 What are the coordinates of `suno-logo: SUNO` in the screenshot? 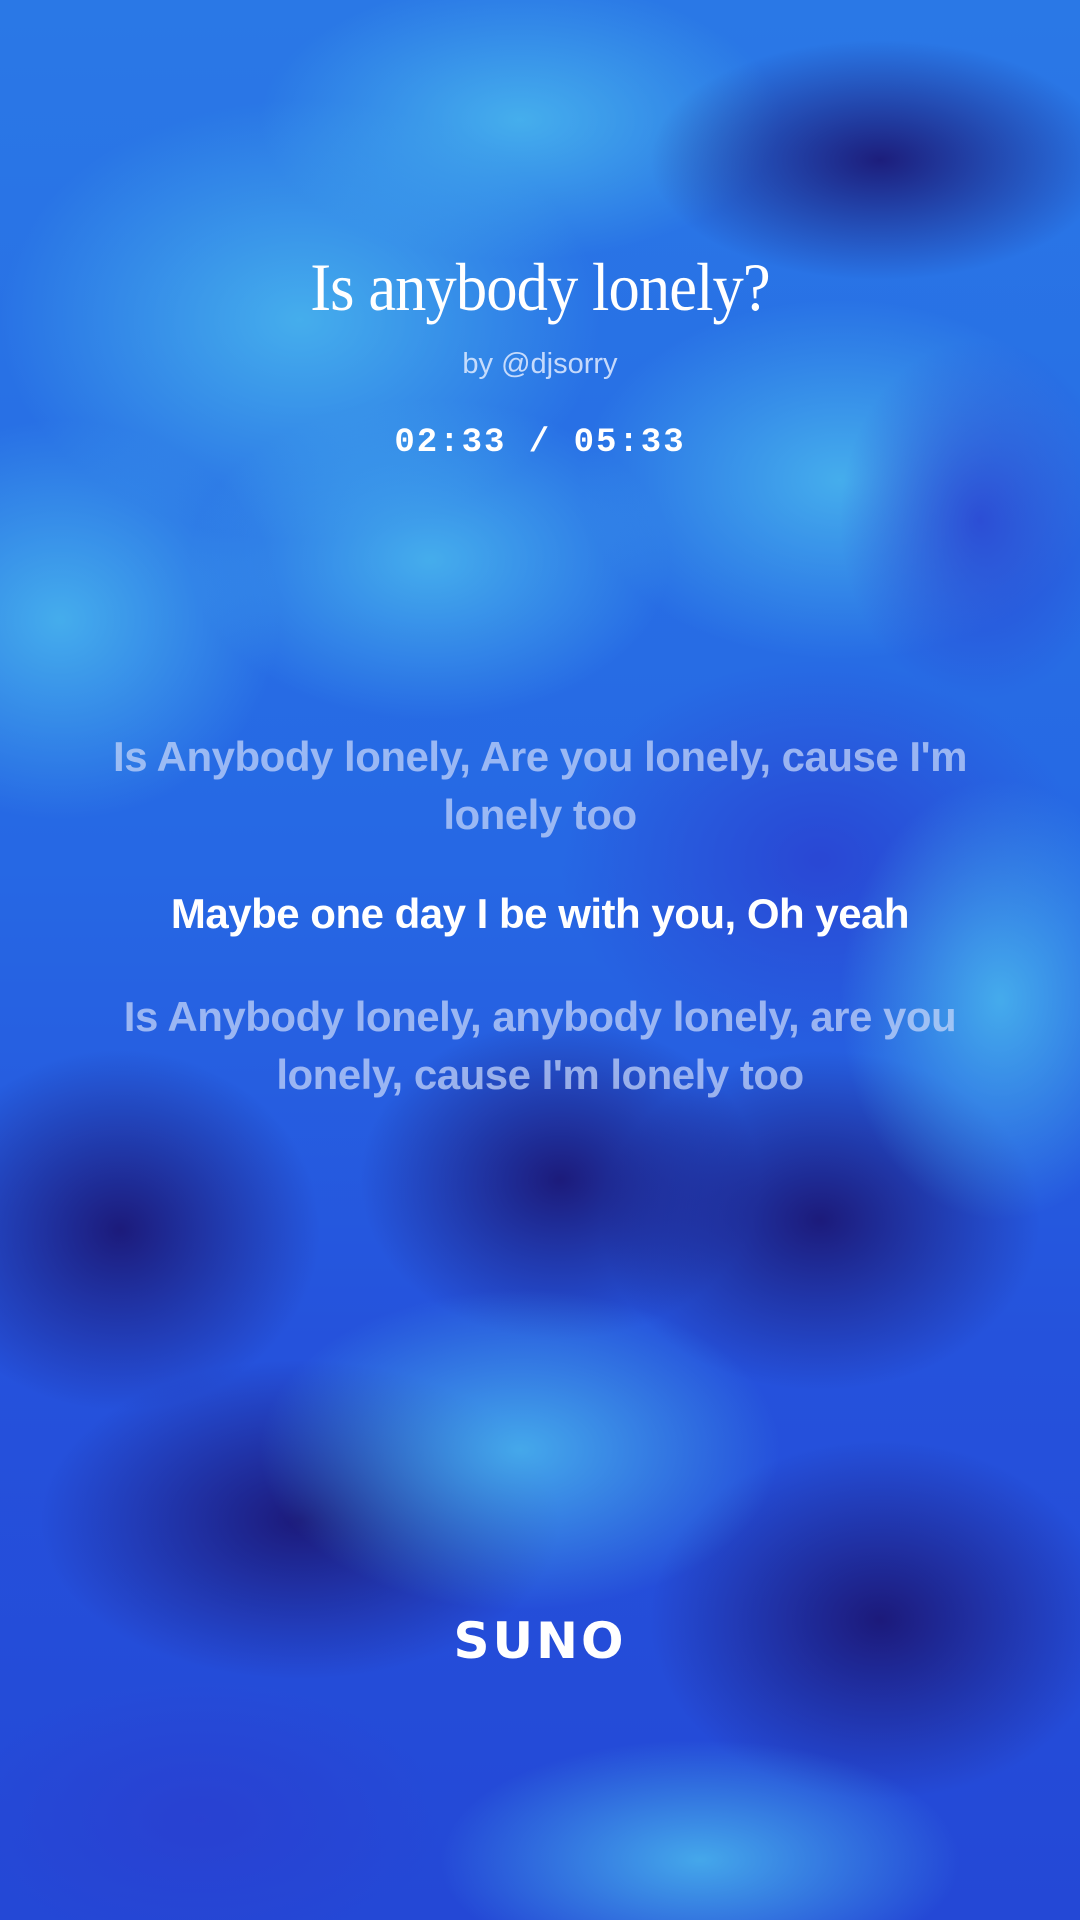 It's located at (540, 1641).